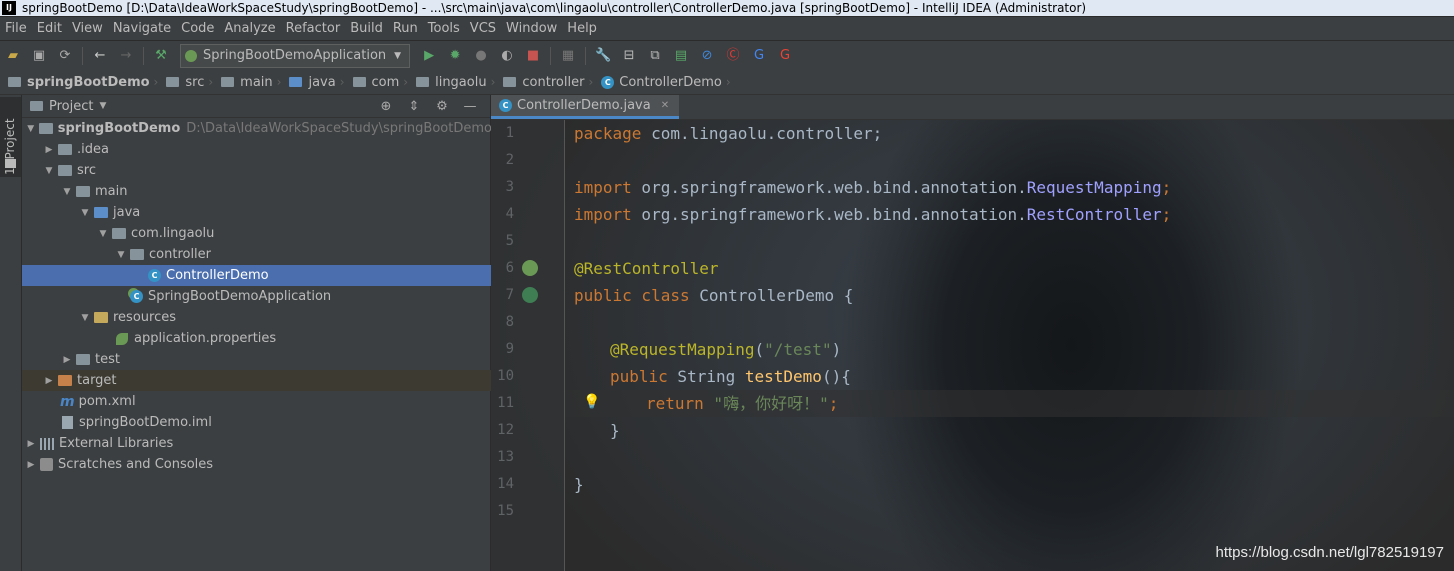  I want to click on back-icon: ←, so click(100, 56).